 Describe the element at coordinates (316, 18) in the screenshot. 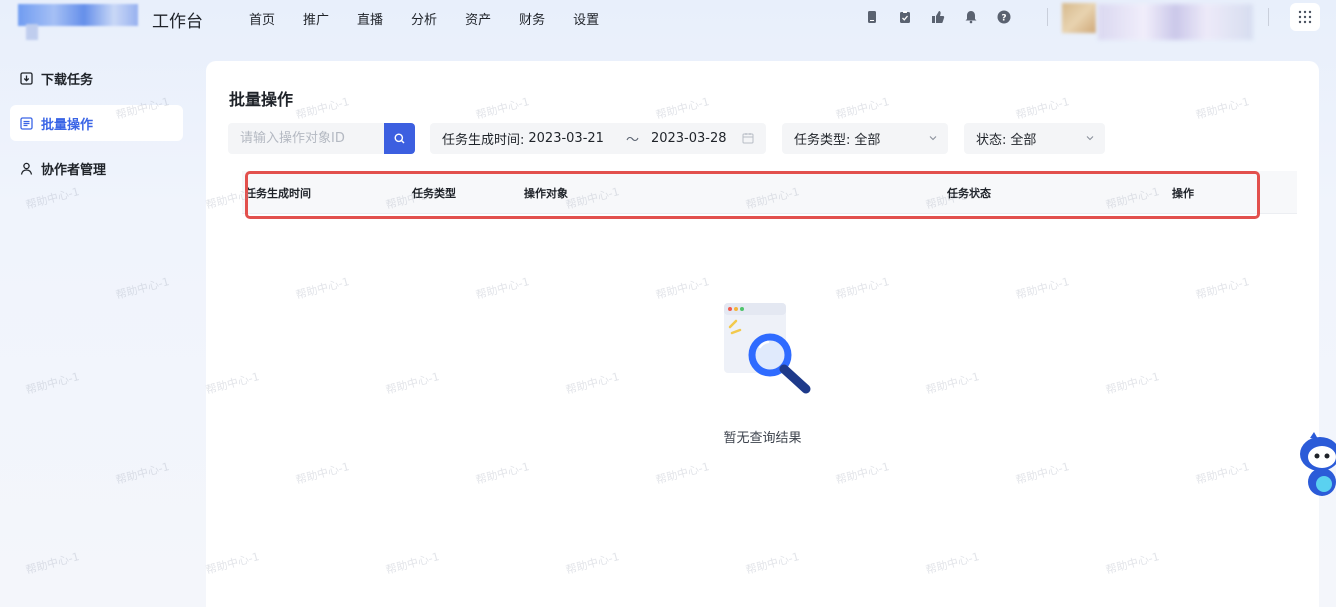

I see `nav-item-promote: 推广` at that location.